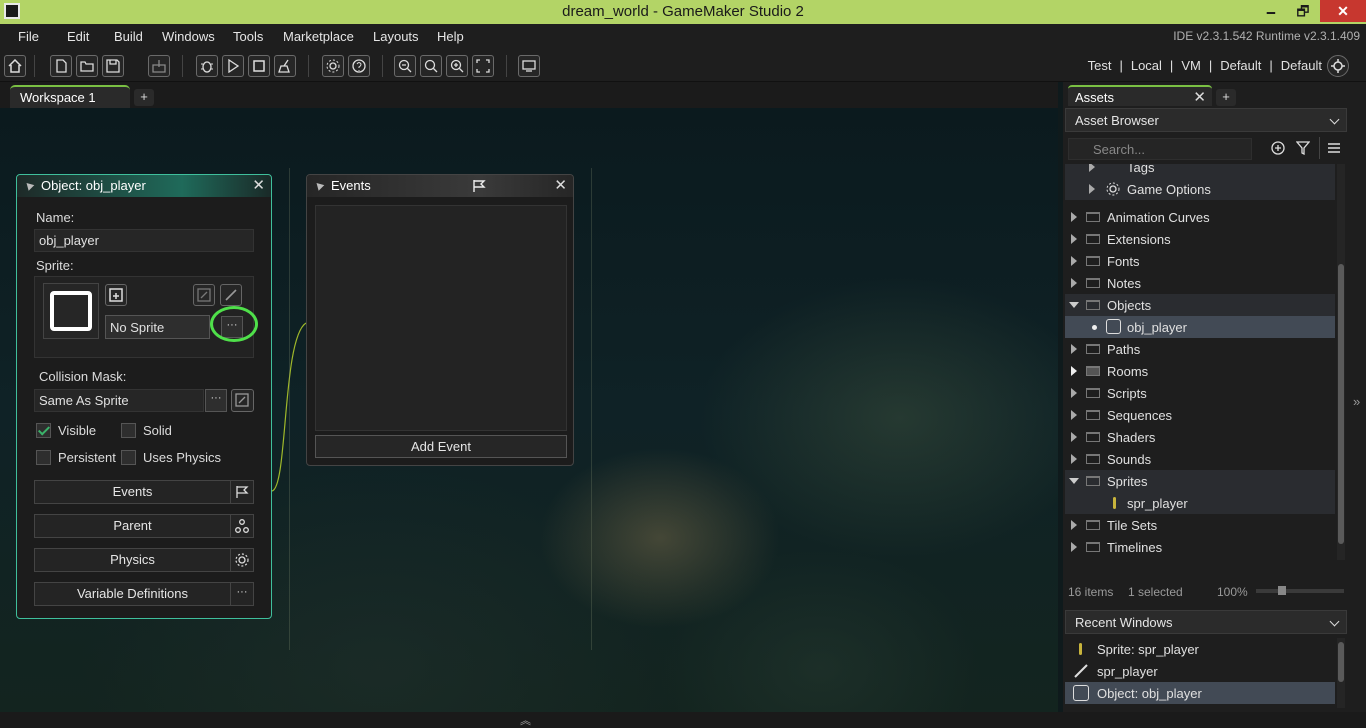  I want to click on zoom-slider-handle, so click(1282, 590).